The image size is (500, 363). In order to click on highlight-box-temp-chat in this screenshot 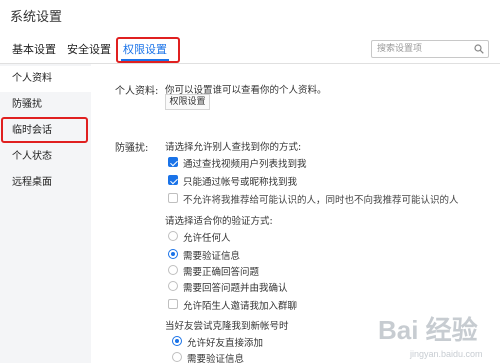, I will do `click(44, 130)`.